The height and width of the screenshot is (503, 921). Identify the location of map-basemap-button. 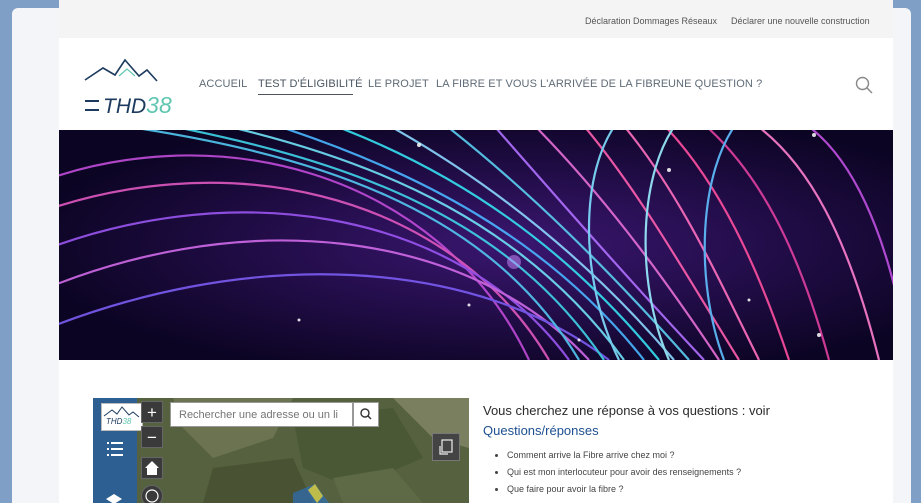
(446, 447).